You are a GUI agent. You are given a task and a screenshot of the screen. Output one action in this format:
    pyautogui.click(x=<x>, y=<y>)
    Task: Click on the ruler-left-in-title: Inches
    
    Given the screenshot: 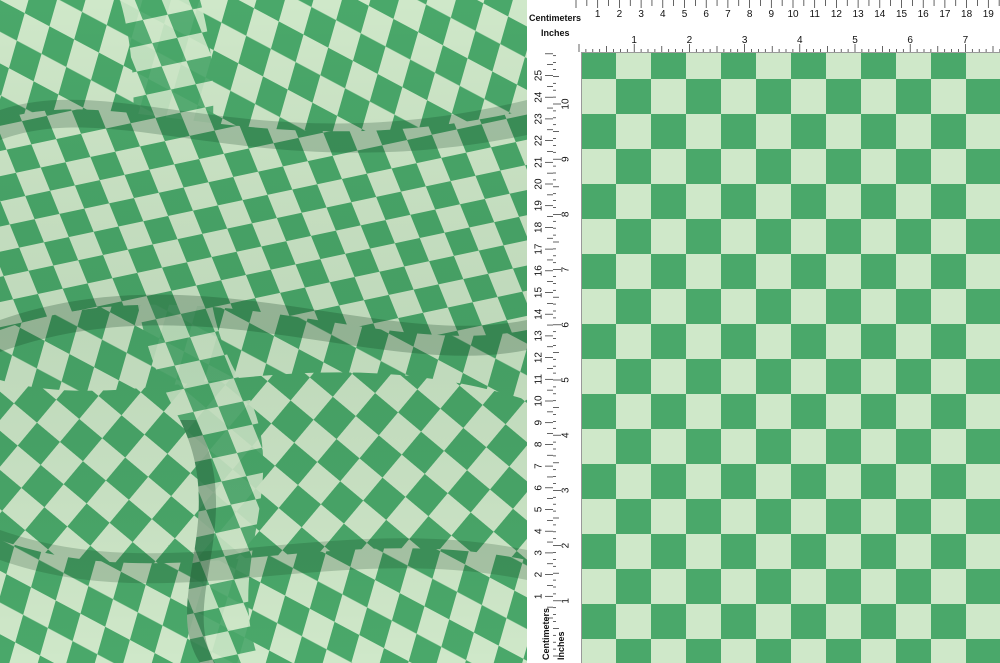 What is the action you would take?
    pyautogui.click(x=561, y=645)
    